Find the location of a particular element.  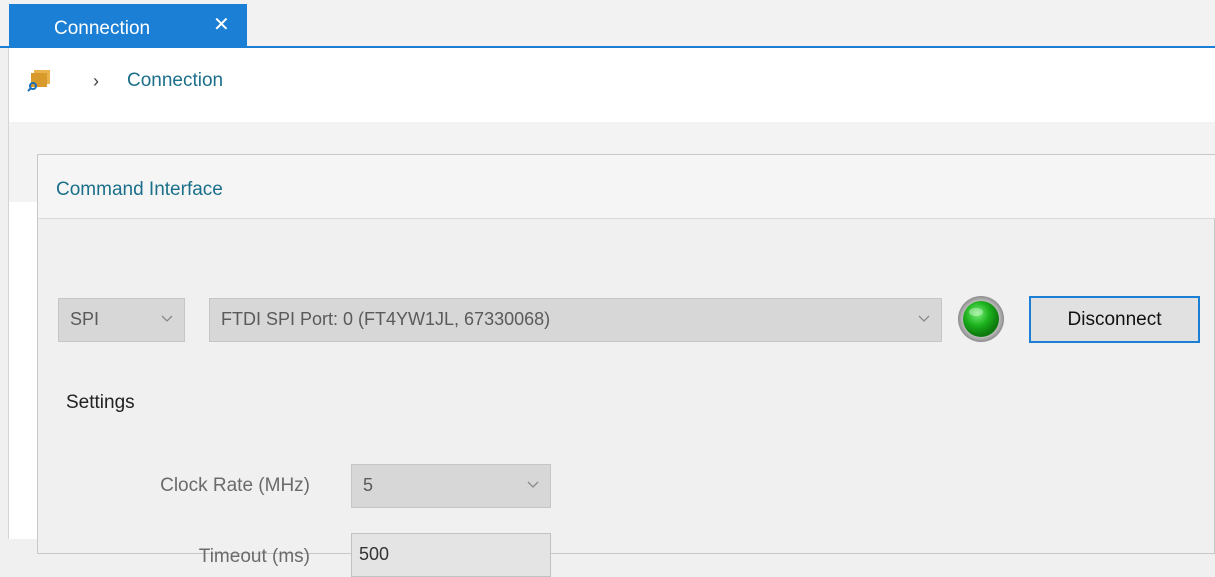

tab-strip: Connection ✕ is located at coordinates (607, 24).